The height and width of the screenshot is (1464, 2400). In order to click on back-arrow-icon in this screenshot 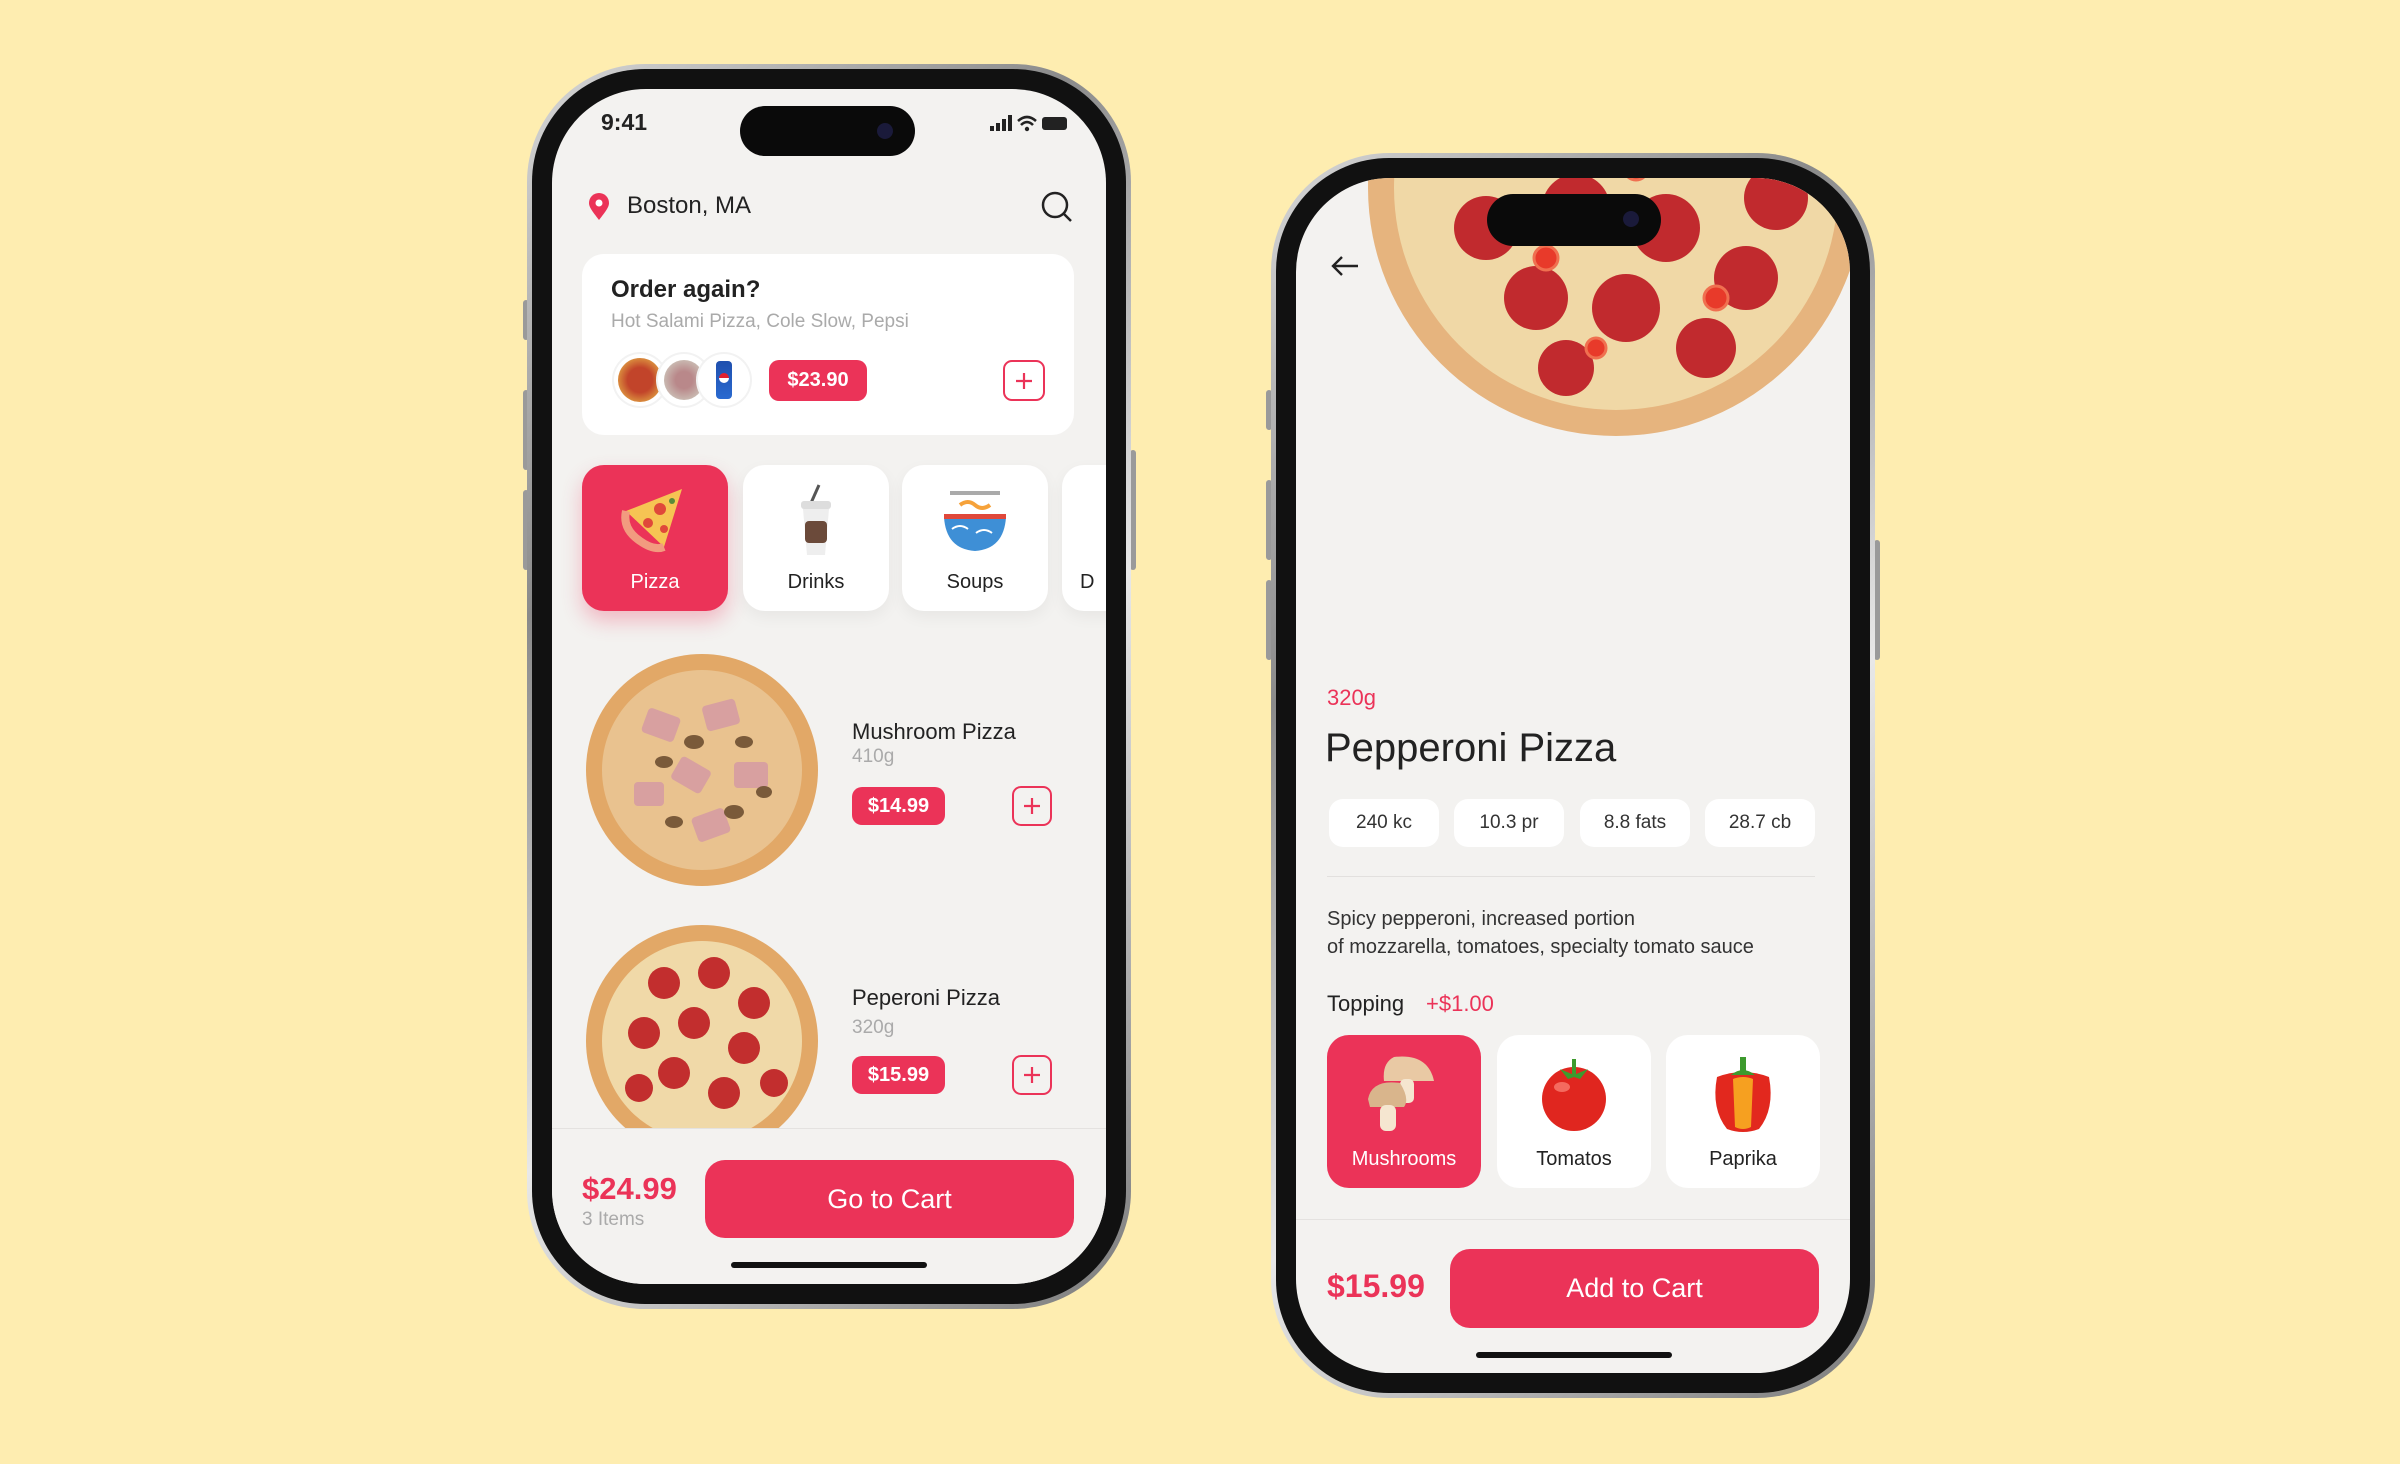, I will do `click(1345, 266)`.